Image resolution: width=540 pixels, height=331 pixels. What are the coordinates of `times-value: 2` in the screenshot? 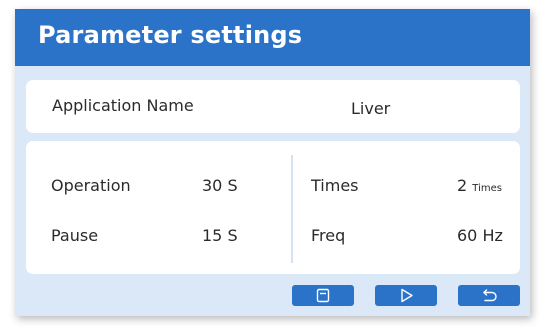 It's located at (462, 185).